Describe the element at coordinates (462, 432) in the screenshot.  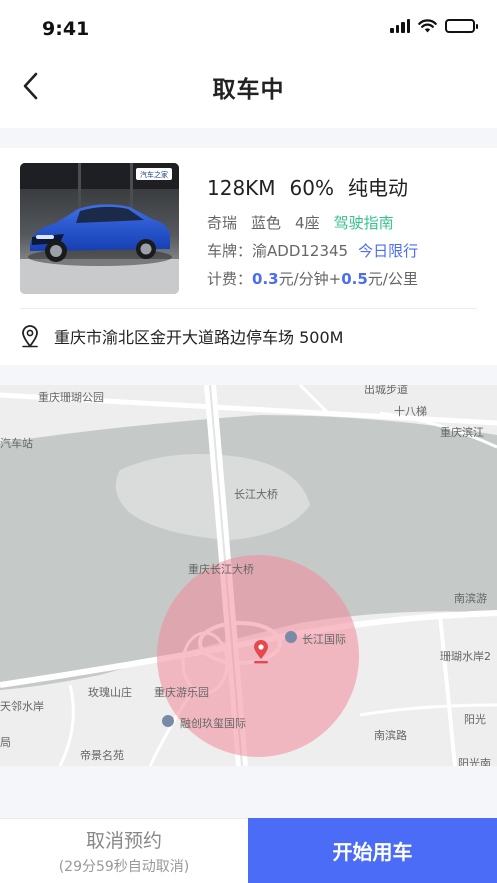
I see `map-label: 重庆滨江` at that location.